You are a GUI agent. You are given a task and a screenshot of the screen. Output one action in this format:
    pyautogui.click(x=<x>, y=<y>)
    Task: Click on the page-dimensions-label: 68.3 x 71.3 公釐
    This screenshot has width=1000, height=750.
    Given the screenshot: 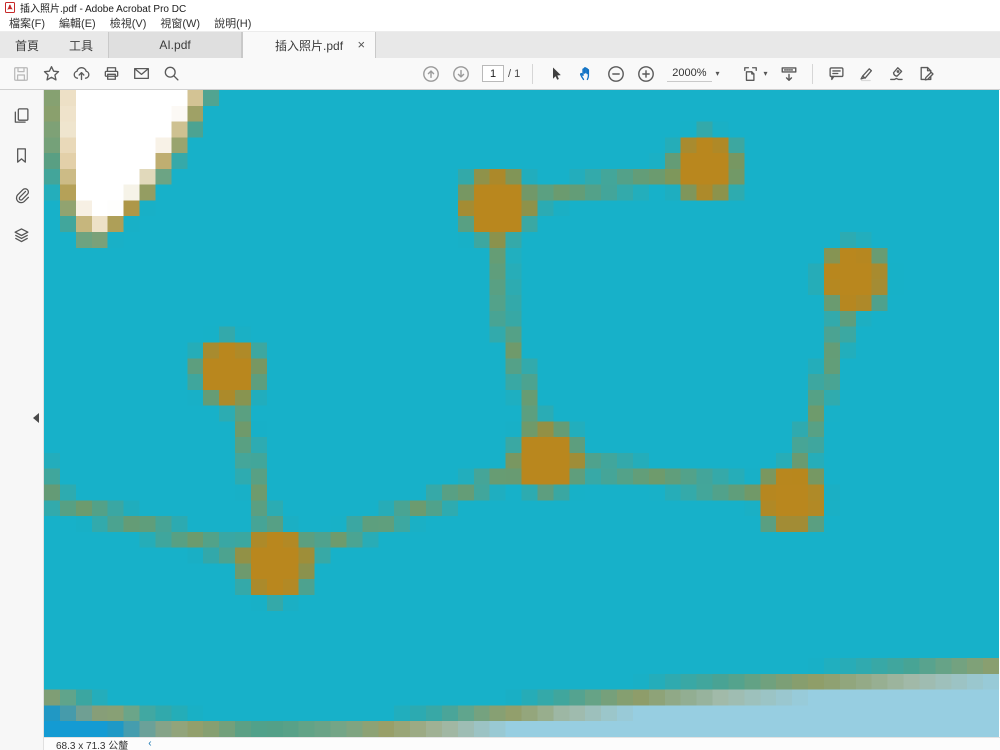 What is the action you would take?
    pyautogui.click(x=92, y=745)
    